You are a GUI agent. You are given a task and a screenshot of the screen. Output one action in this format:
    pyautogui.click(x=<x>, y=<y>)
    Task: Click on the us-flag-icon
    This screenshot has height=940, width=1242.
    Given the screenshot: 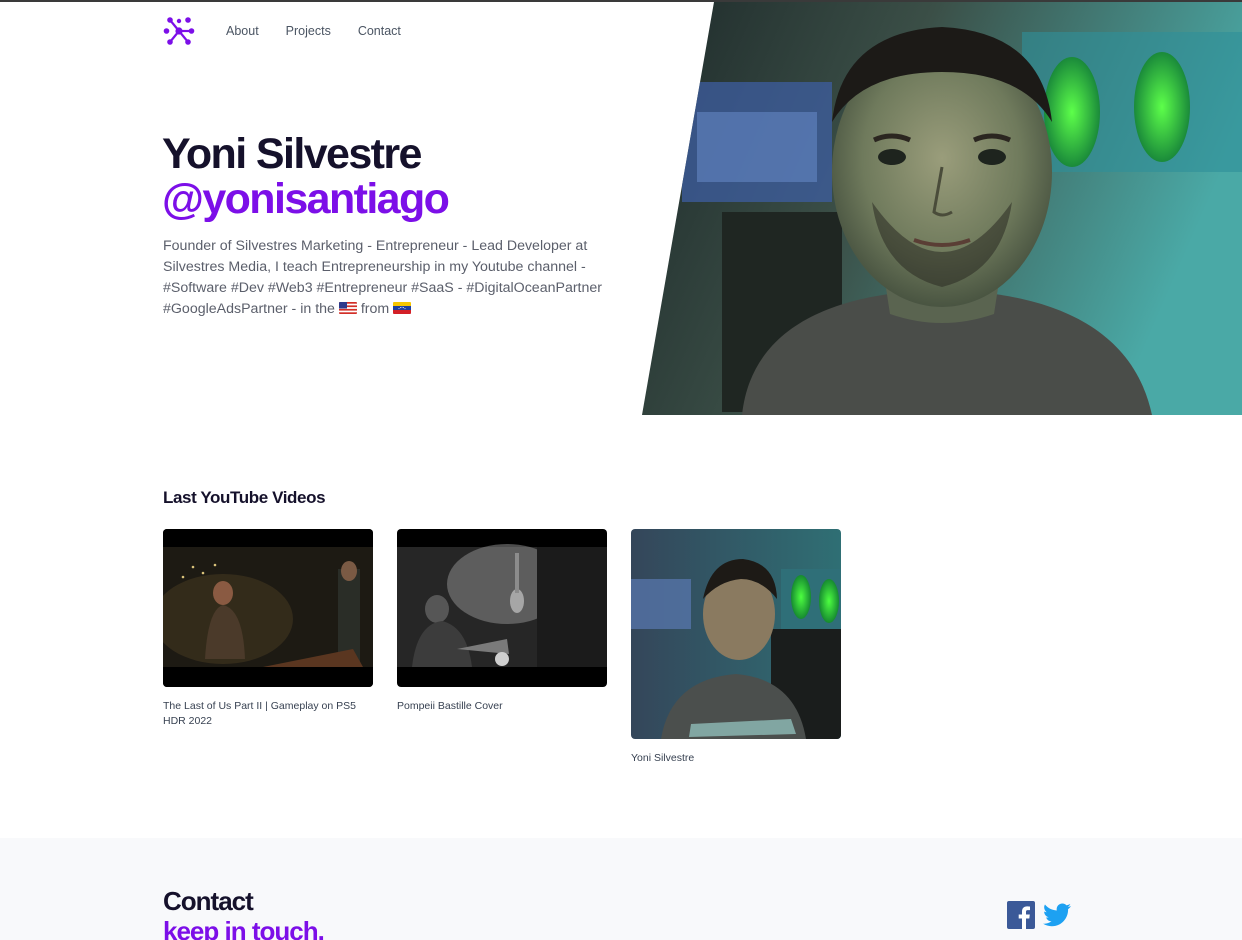 What is the action you would take?
    pyautogui.click(x=347, y=308)
    